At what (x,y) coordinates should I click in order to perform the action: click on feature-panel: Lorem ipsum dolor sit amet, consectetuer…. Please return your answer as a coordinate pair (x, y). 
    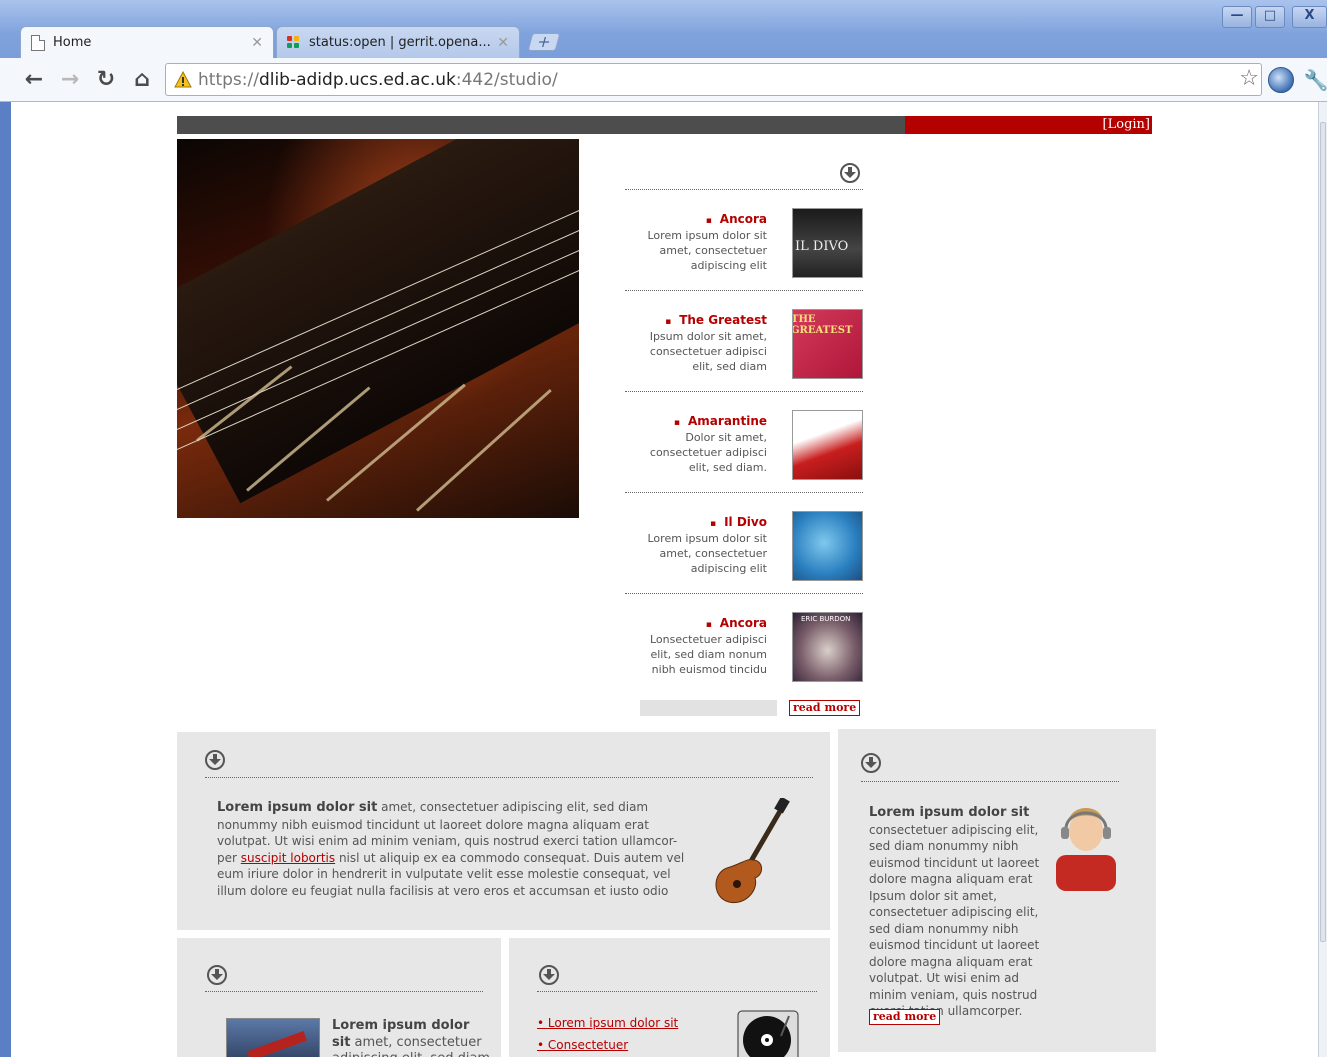
    Looking at the image, I should click on (503, 831).